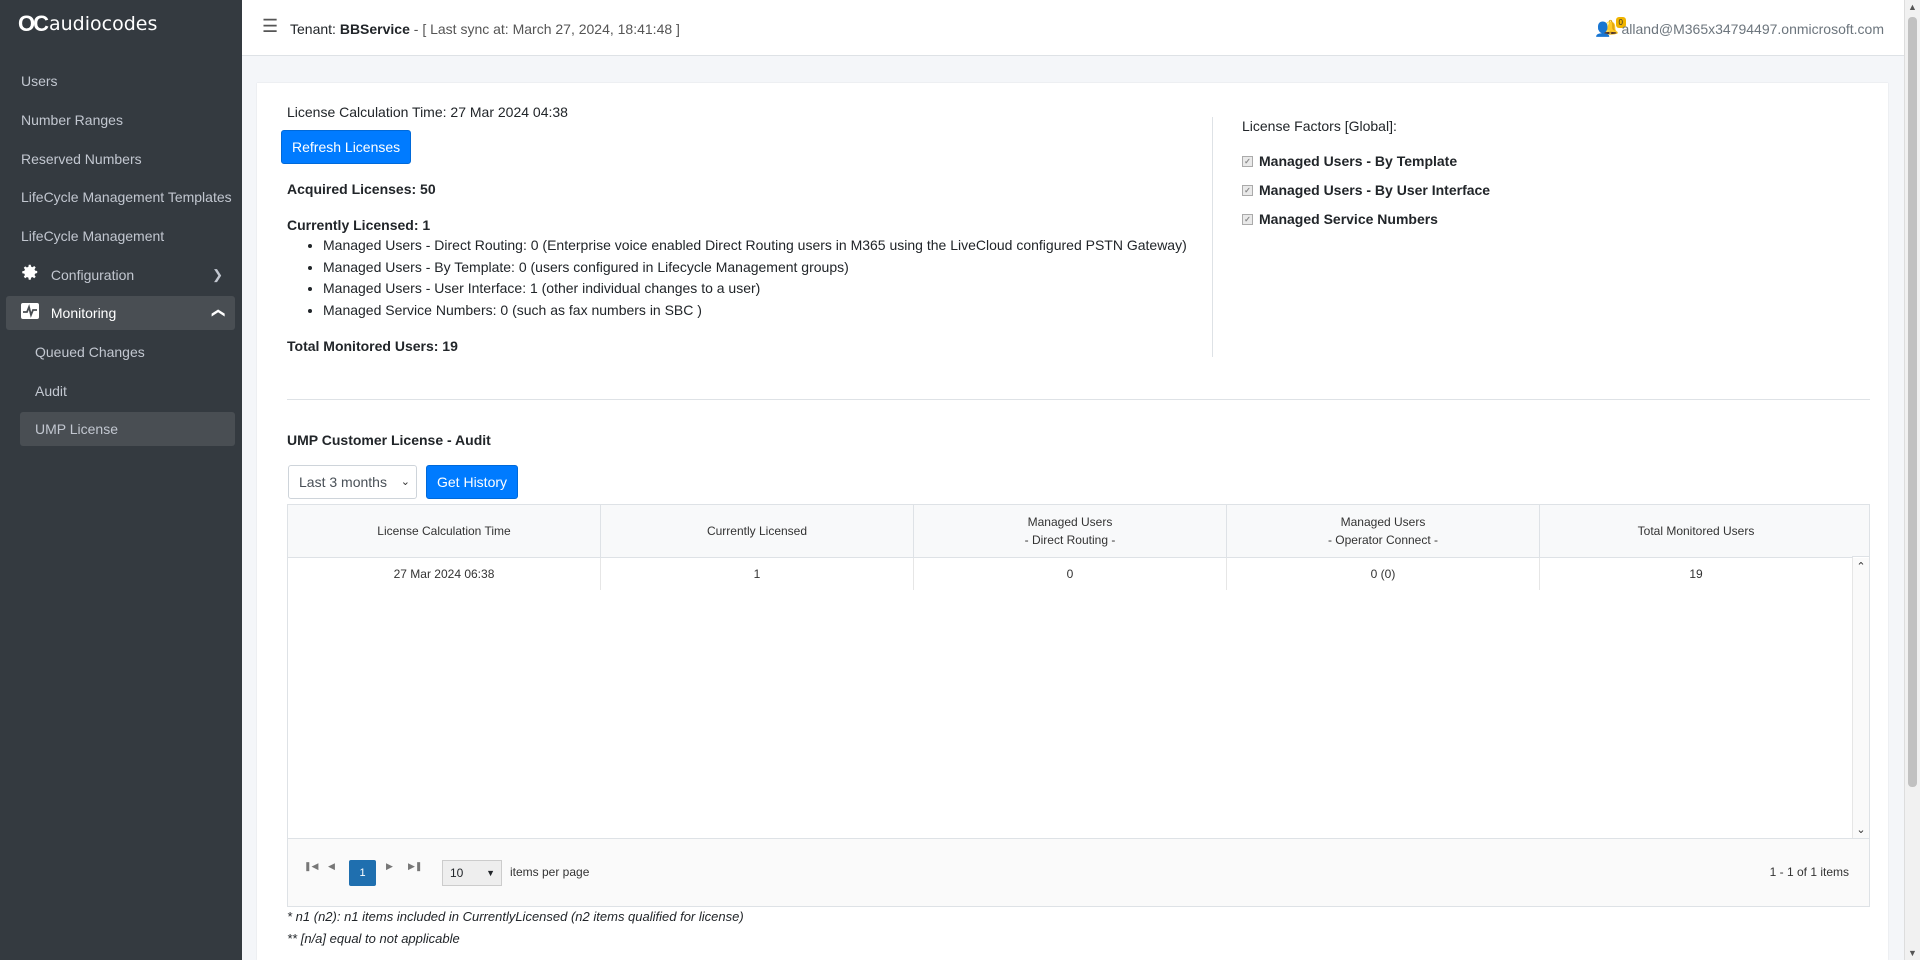  I want to click on table-cell: 0 (0), so click(1383, 574).